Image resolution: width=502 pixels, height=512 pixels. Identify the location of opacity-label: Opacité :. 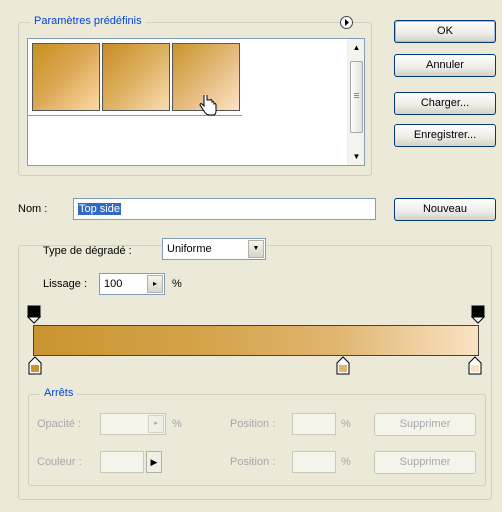
(59, 424).